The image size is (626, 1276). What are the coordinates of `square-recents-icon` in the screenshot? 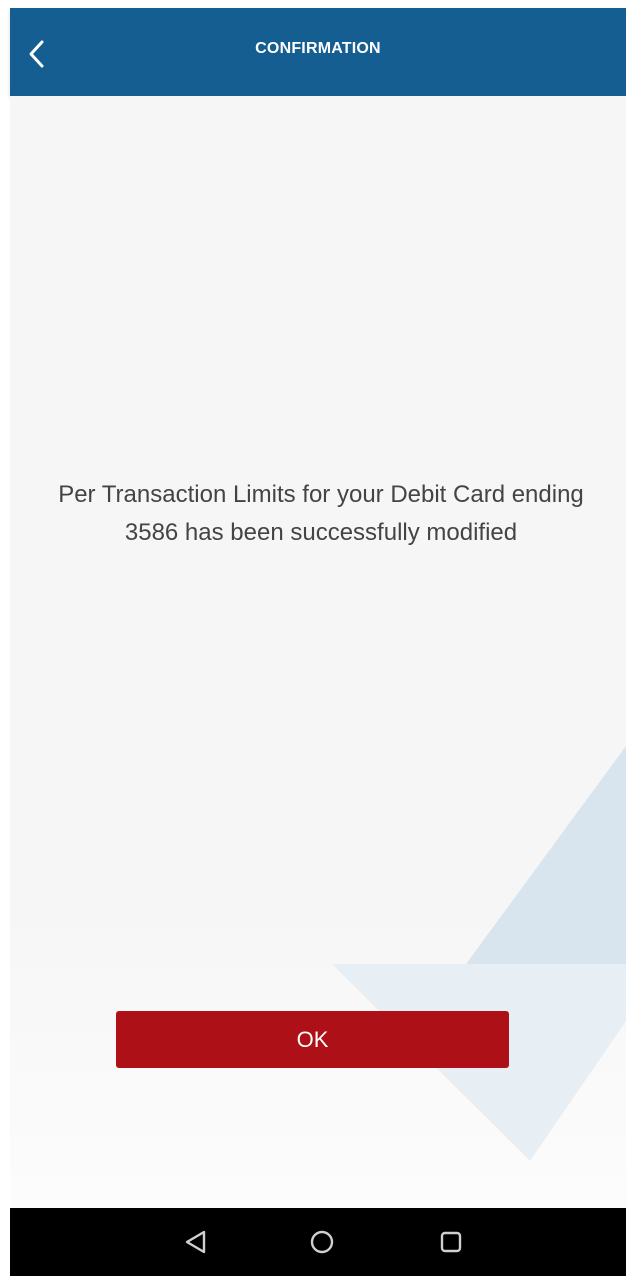 It's located at (451, 1242).